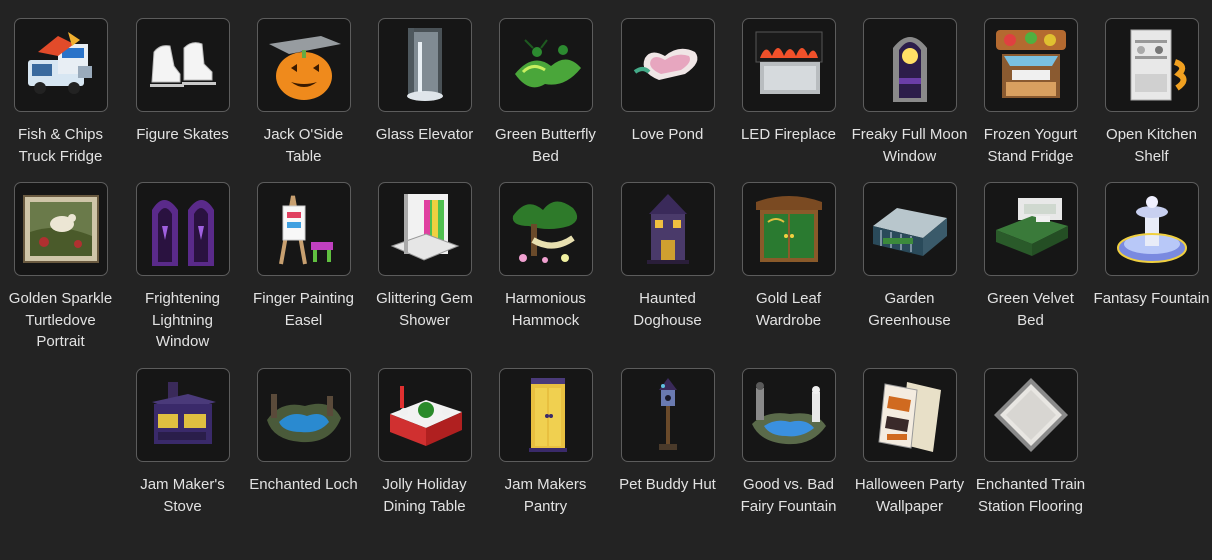 The image size is (1212, 560). Describe the element at coordinates (1151, 229) in the screenshot. I see `fountain-icon` at that location.